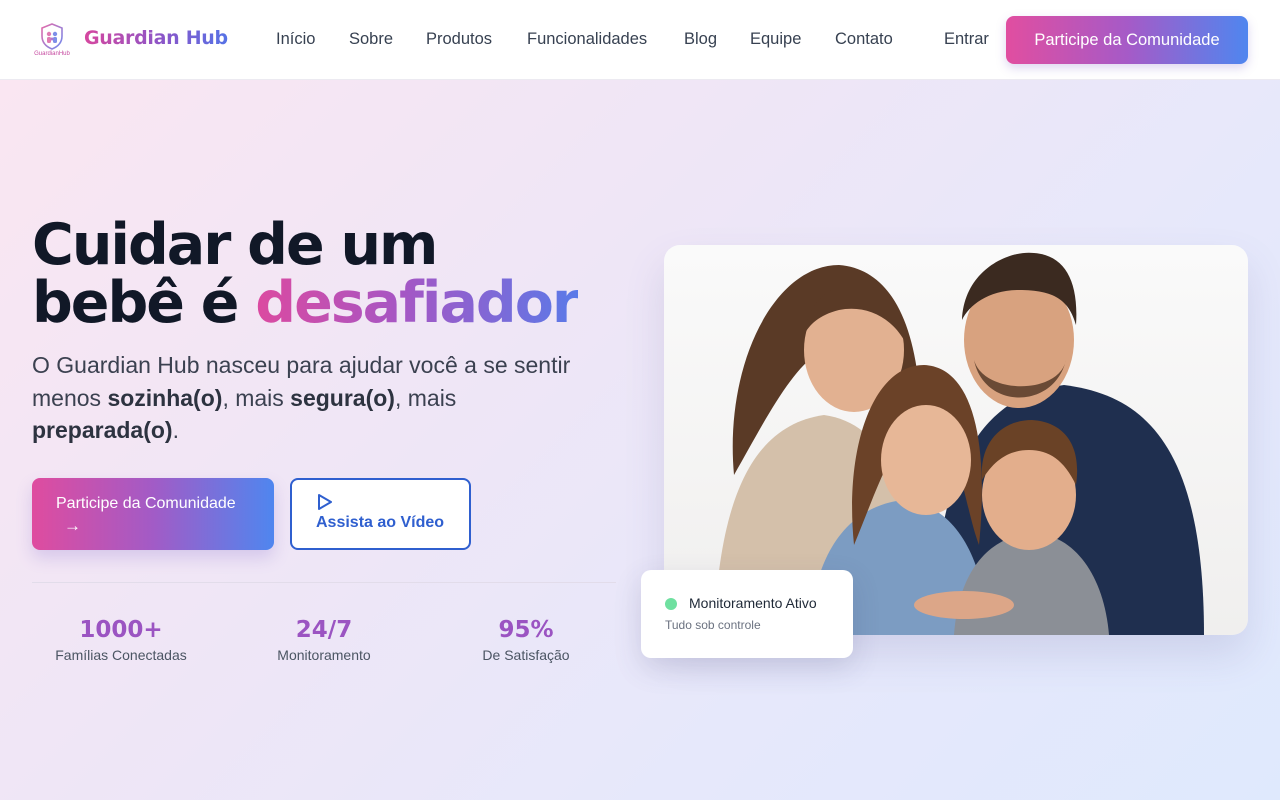 The width and height of the screenshot is (1280, 800). Describe the element at coordinates (324, 582) in the screenshot. I see `stats-divider` at that location.